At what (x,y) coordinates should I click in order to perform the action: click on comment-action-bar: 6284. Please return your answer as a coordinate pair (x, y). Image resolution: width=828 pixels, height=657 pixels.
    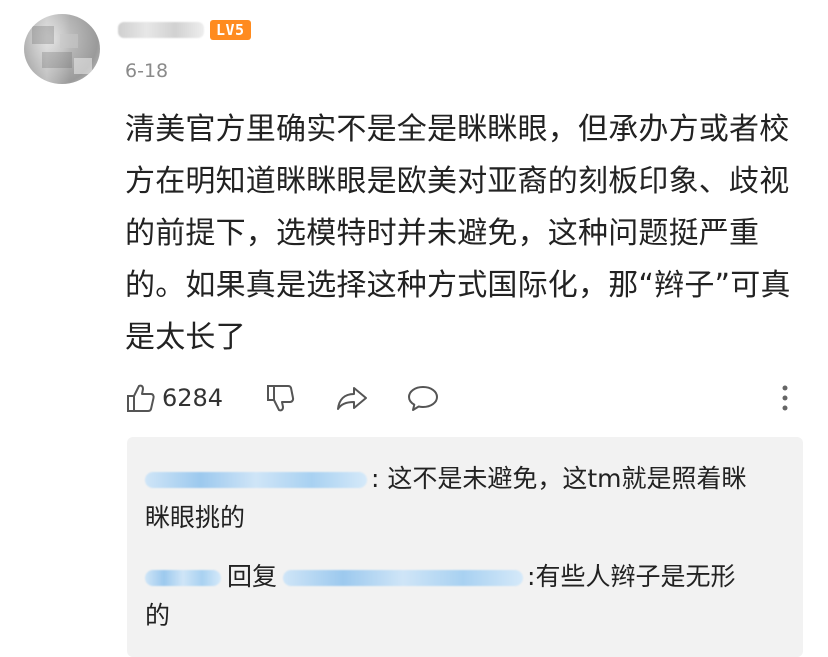
    Looking at the image, I should click on (469, 398).